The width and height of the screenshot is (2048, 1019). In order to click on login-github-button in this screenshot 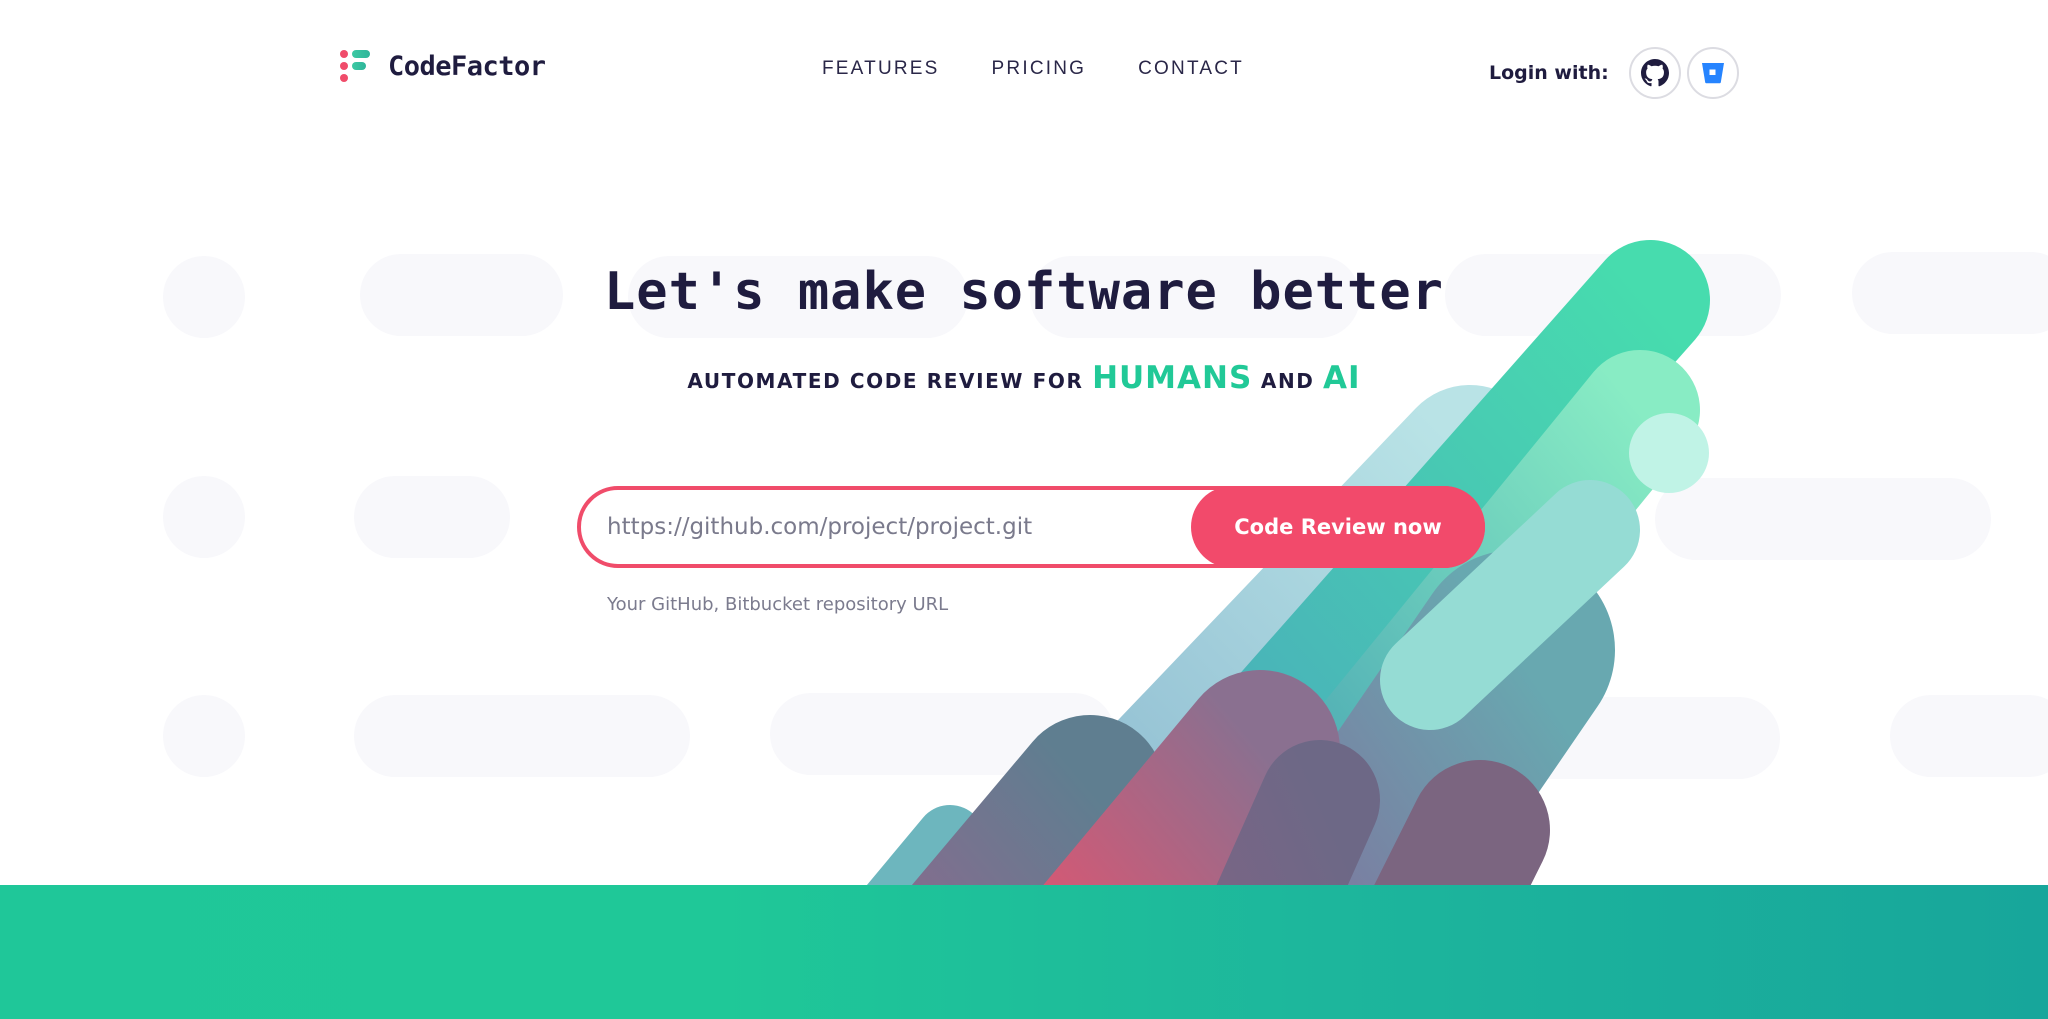, I will do `click(1654, 73)`.